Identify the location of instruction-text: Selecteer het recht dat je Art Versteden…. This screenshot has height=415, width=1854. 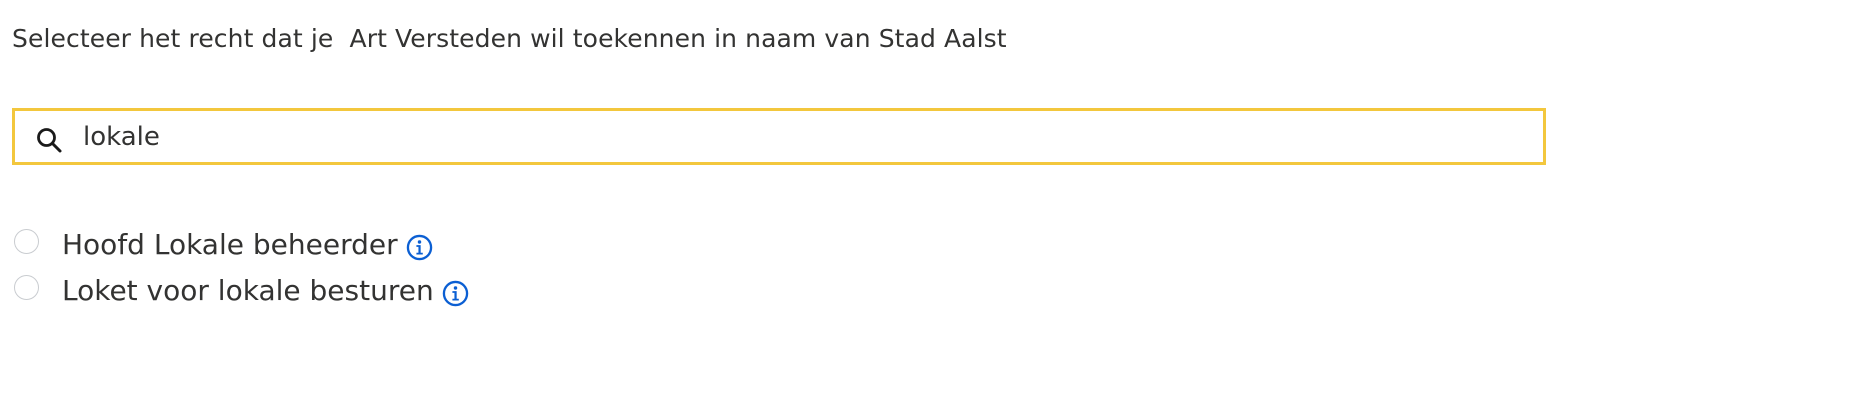
(509, 38).